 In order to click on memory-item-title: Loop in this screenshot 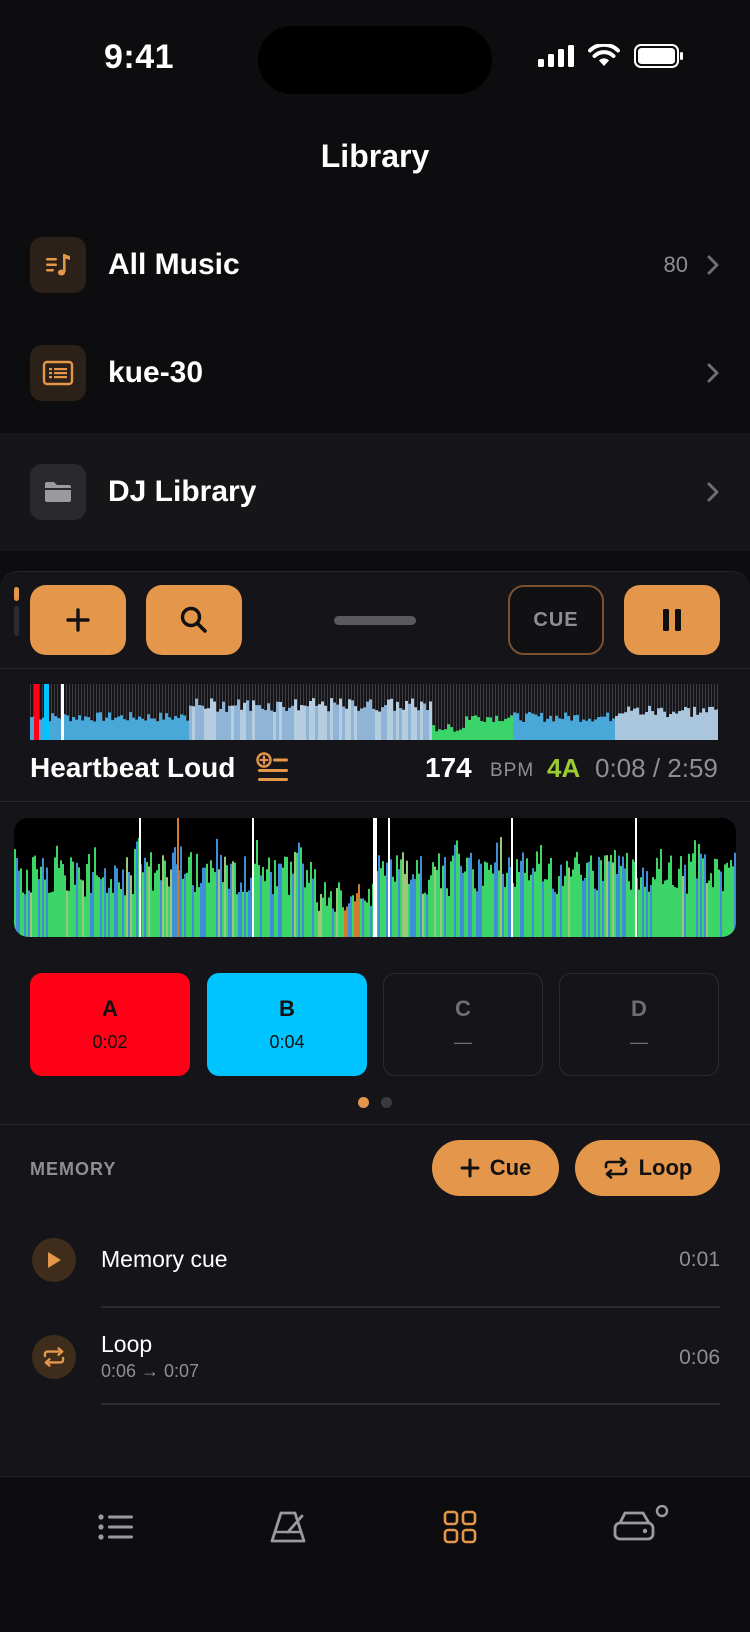, I will do `click(127, 1344)`.